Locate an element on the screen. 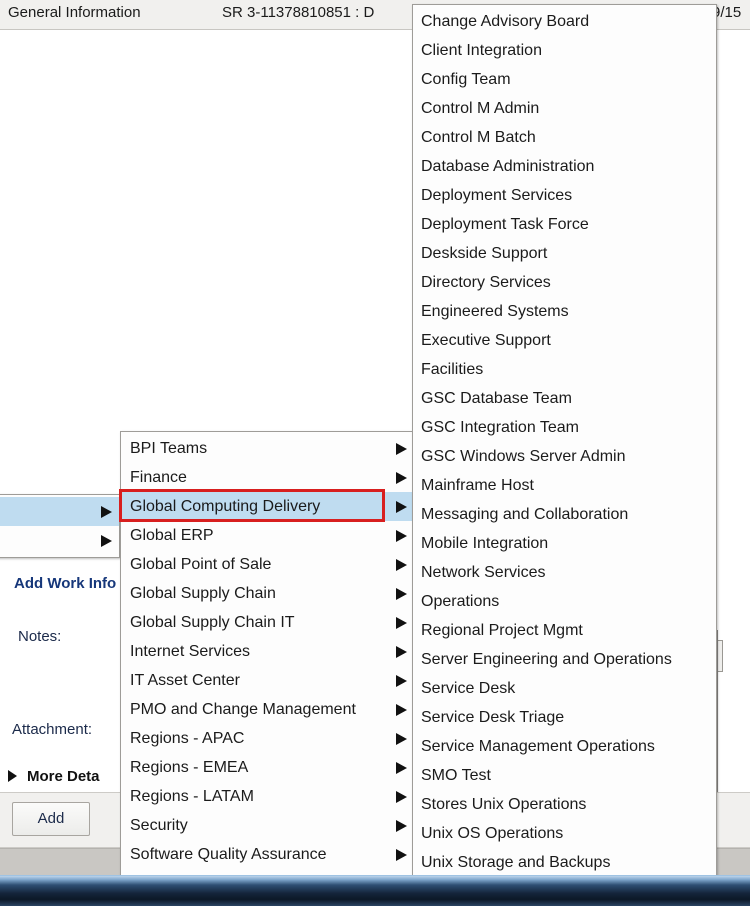  team-menu-item-20: Operations is located at coordinates (564, 601).